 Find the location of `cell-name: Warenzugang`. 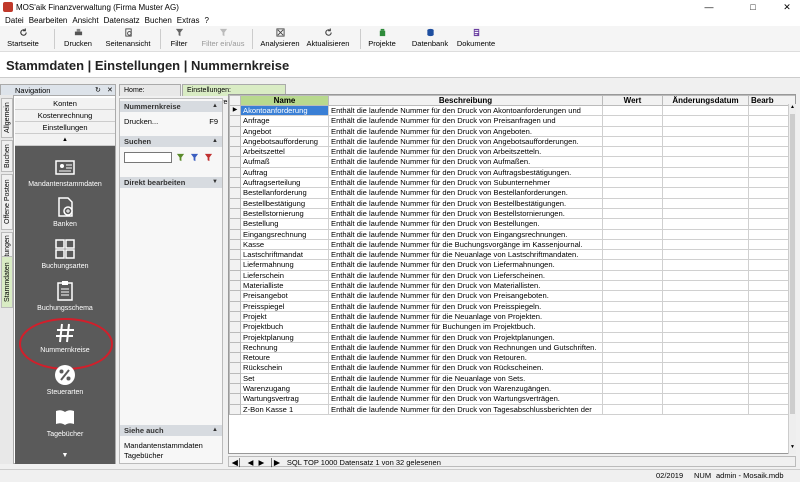

cell-name: Warenzugang is located at coordinates (284, 389).